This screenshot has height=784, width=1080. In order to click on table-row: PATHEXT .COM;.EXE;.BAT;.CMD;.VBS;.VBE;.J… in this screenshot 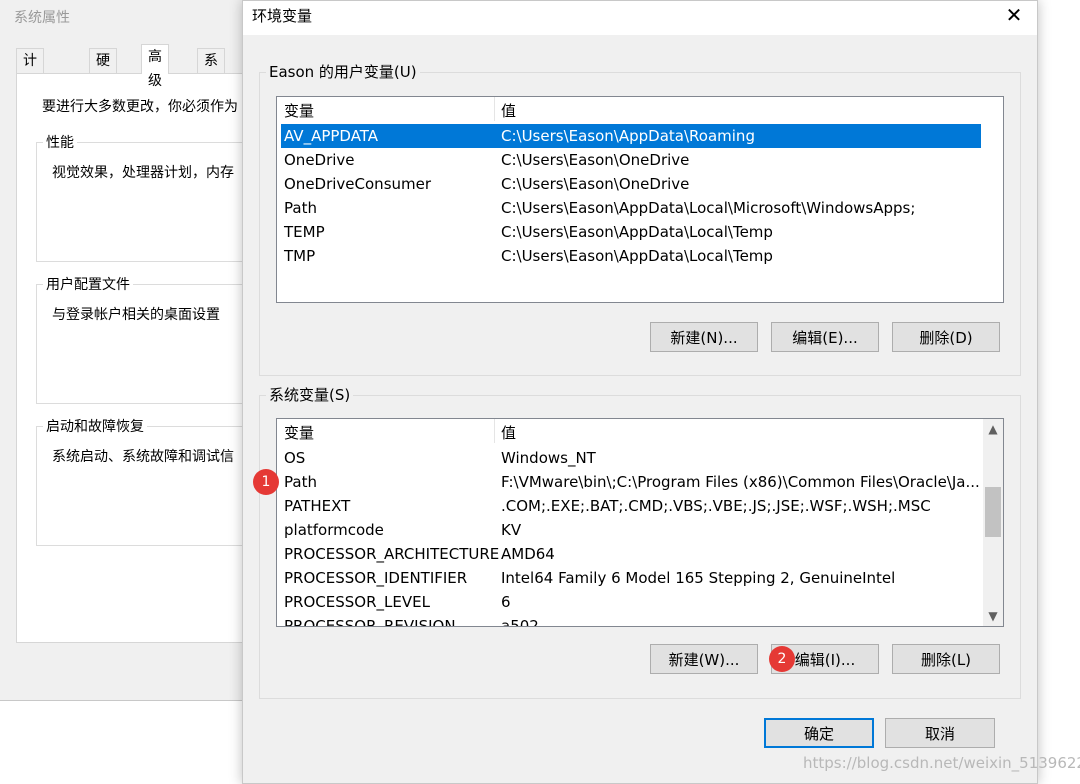, I will do `click(631, 506)`.